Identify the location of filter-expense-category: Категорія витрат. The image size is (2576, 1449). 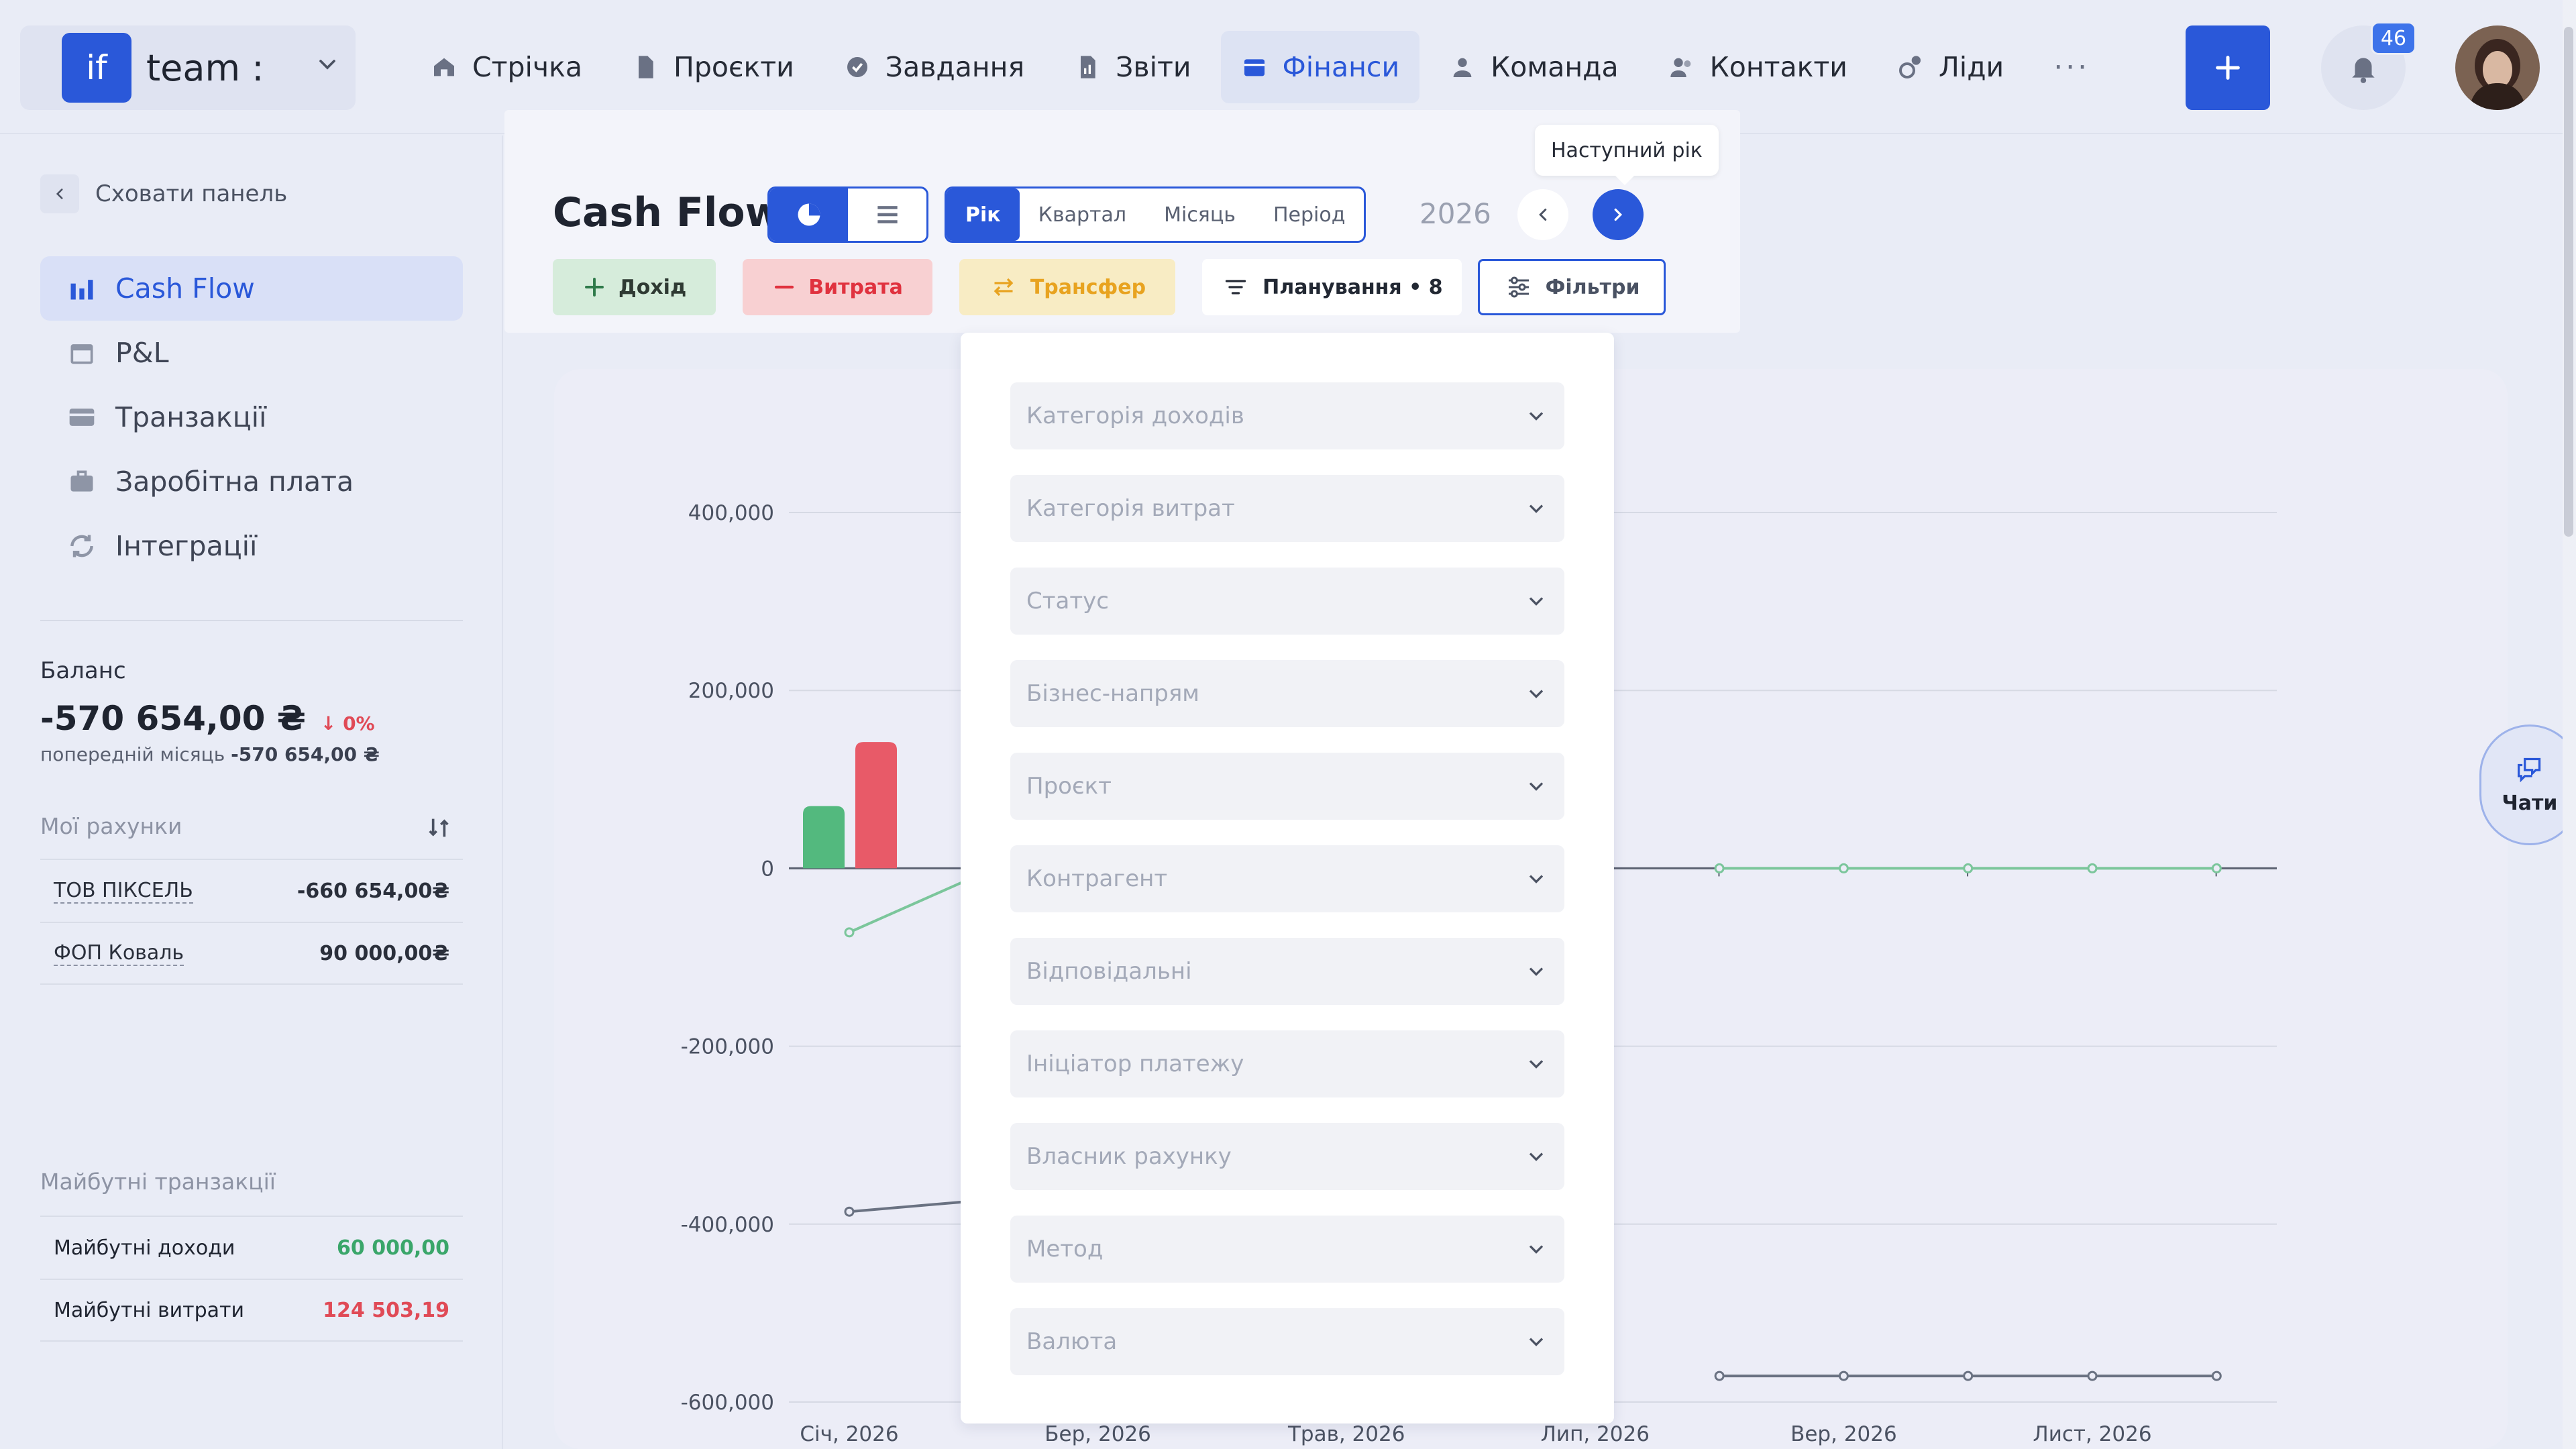
(1287, 508).